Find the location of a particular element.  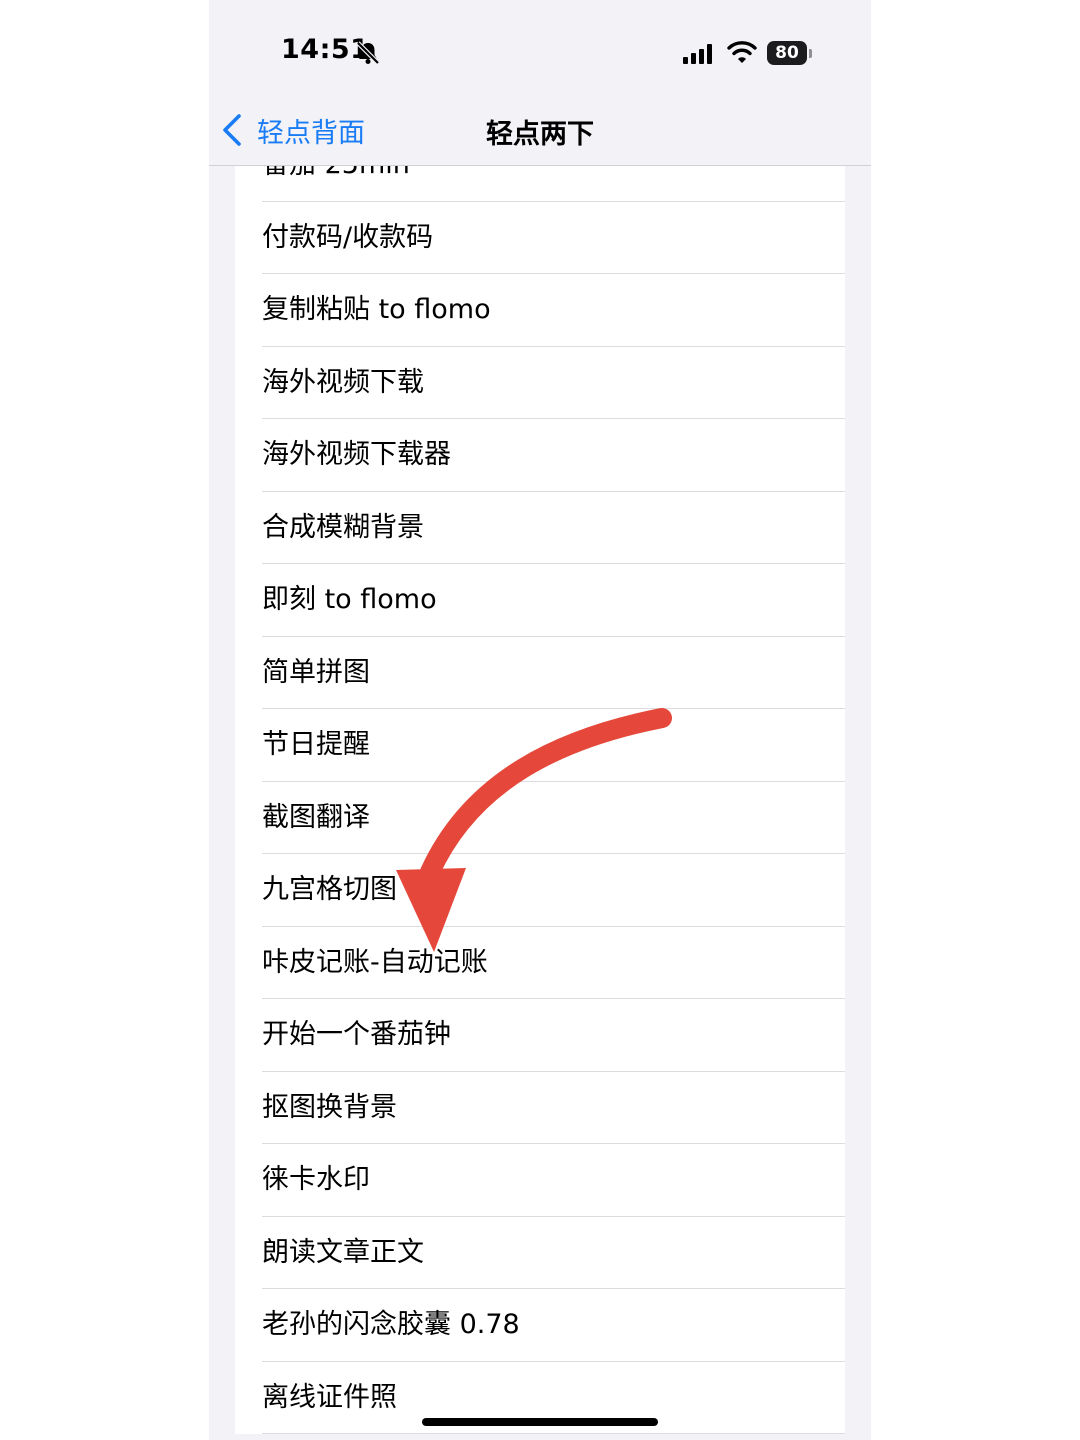

list-item-label: 节日提醒 is located at coordinates (316, 744).